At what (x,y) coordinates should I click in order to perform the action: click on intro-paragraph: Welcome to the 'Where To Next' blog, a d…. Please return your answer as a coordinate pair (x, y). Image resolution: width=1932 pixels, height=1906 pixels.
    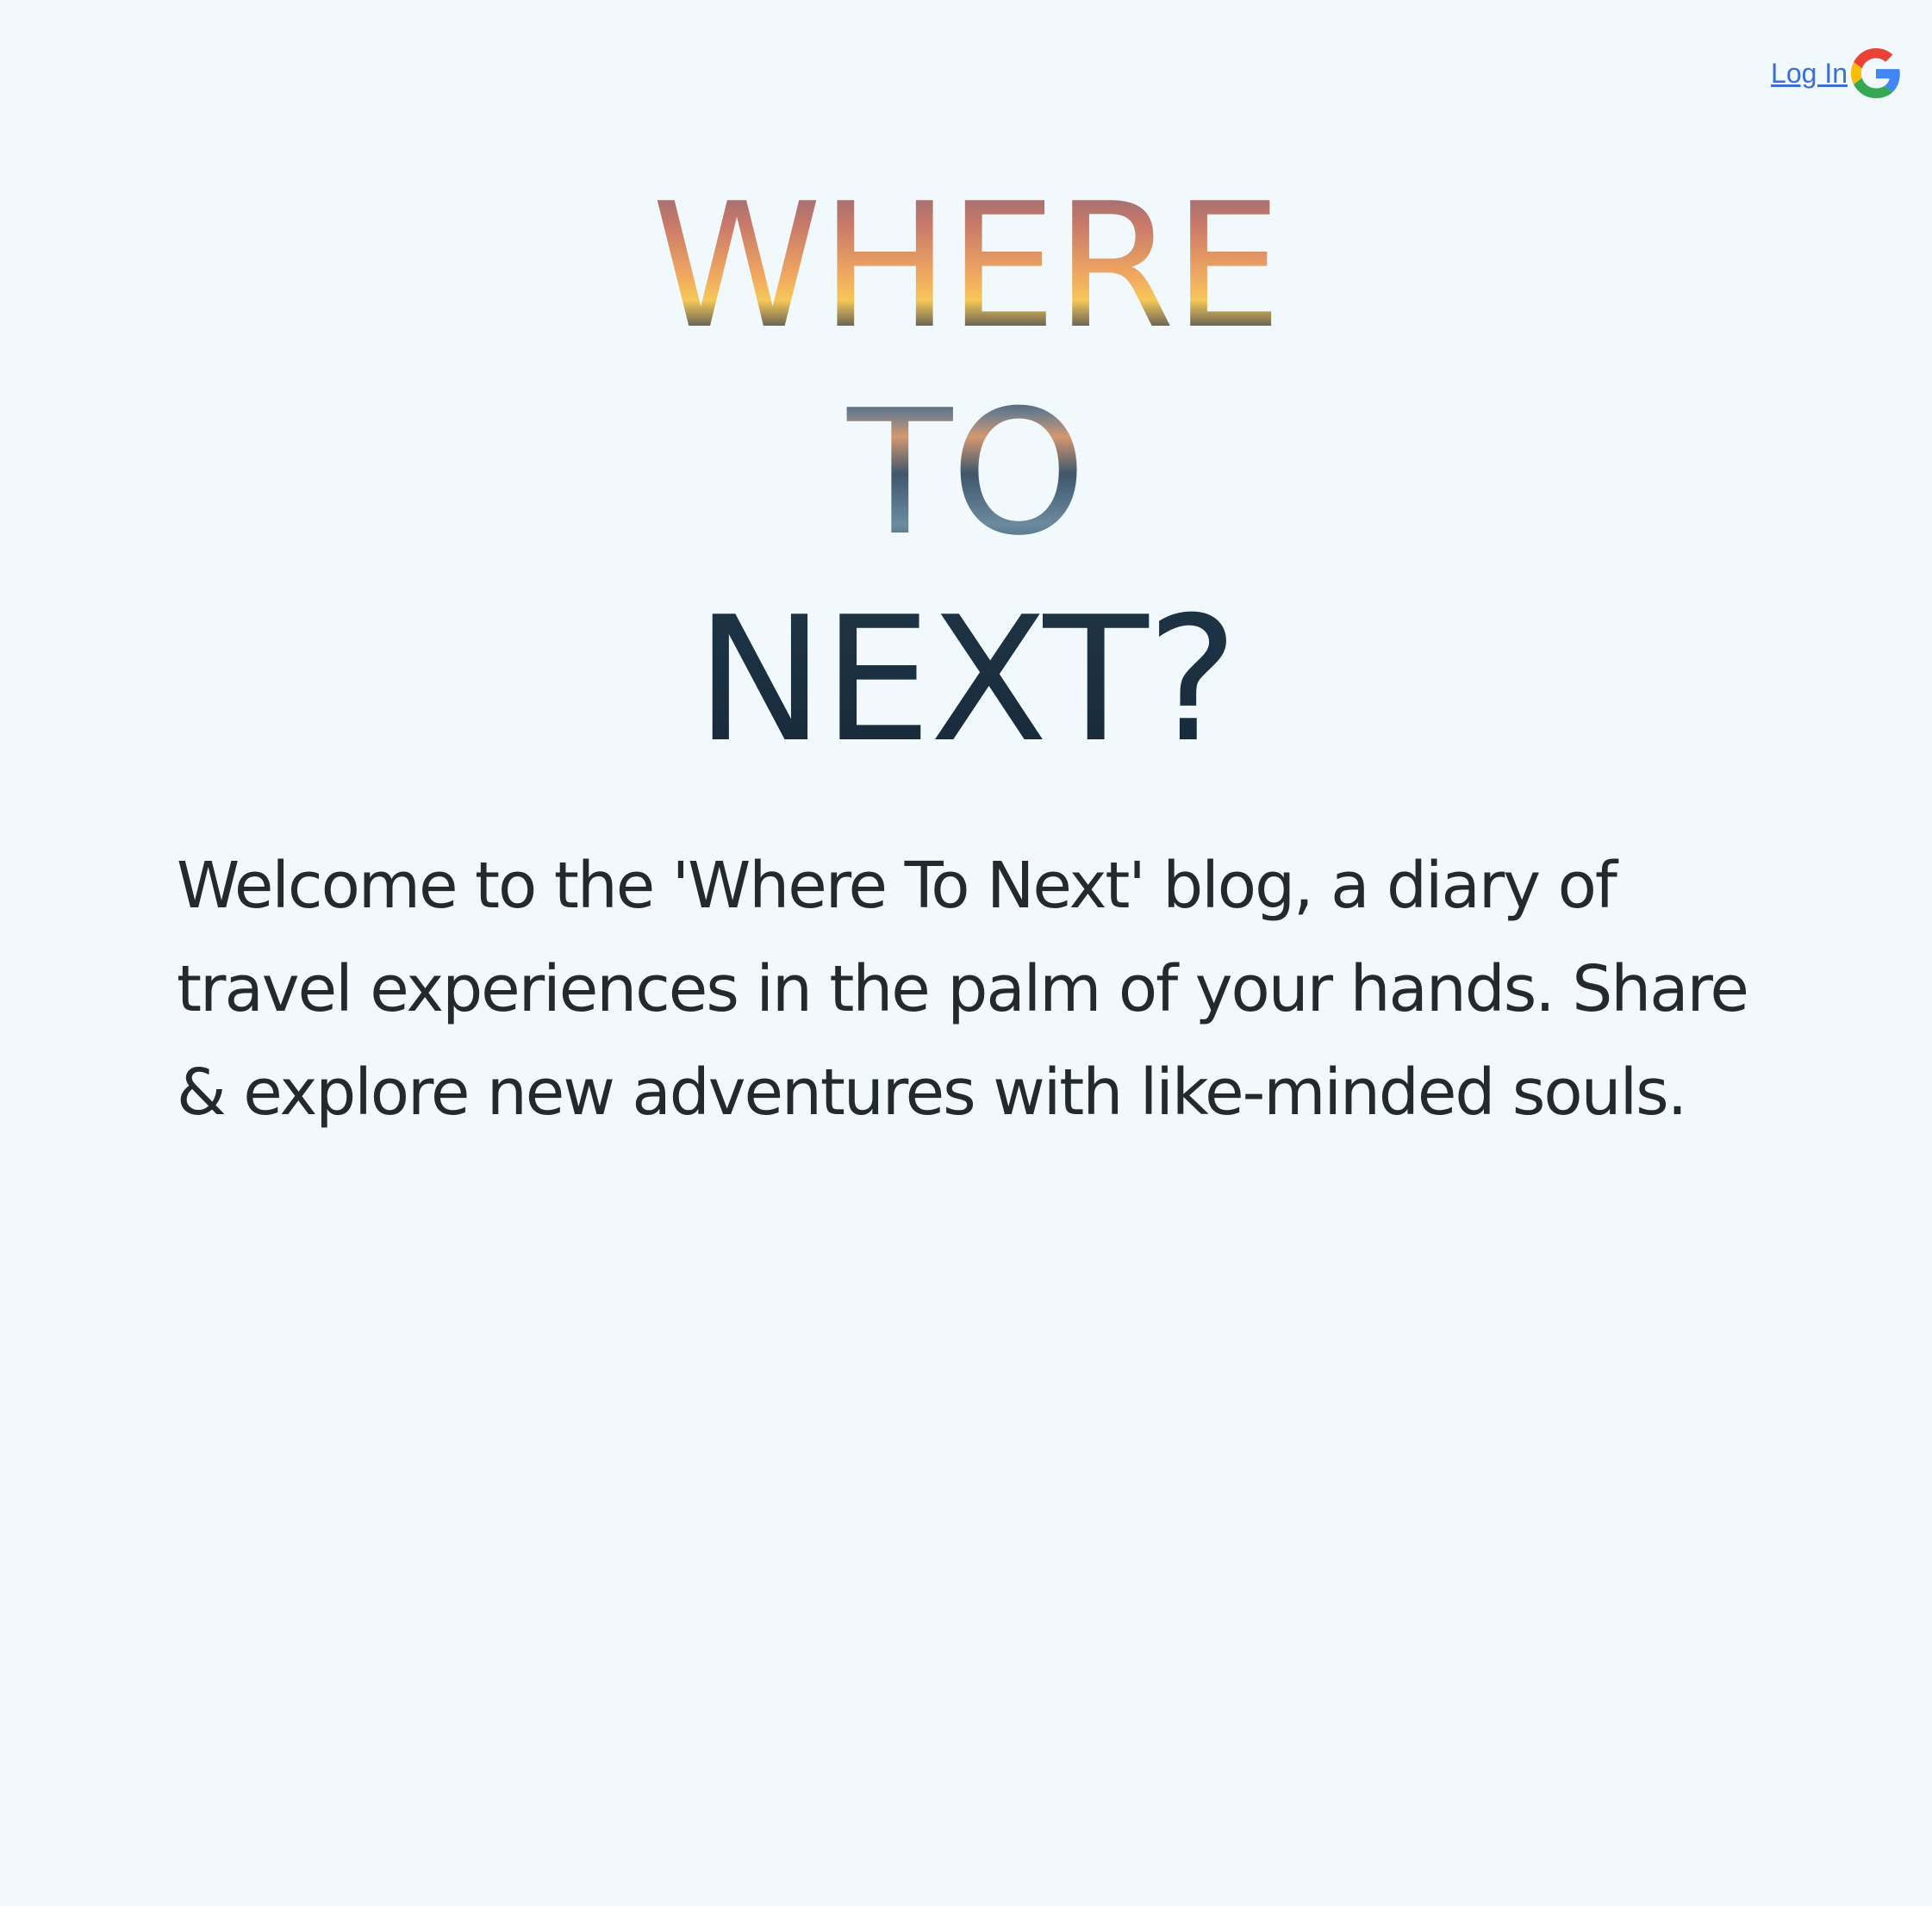
    Looking at the image, I should click on (963, 989).